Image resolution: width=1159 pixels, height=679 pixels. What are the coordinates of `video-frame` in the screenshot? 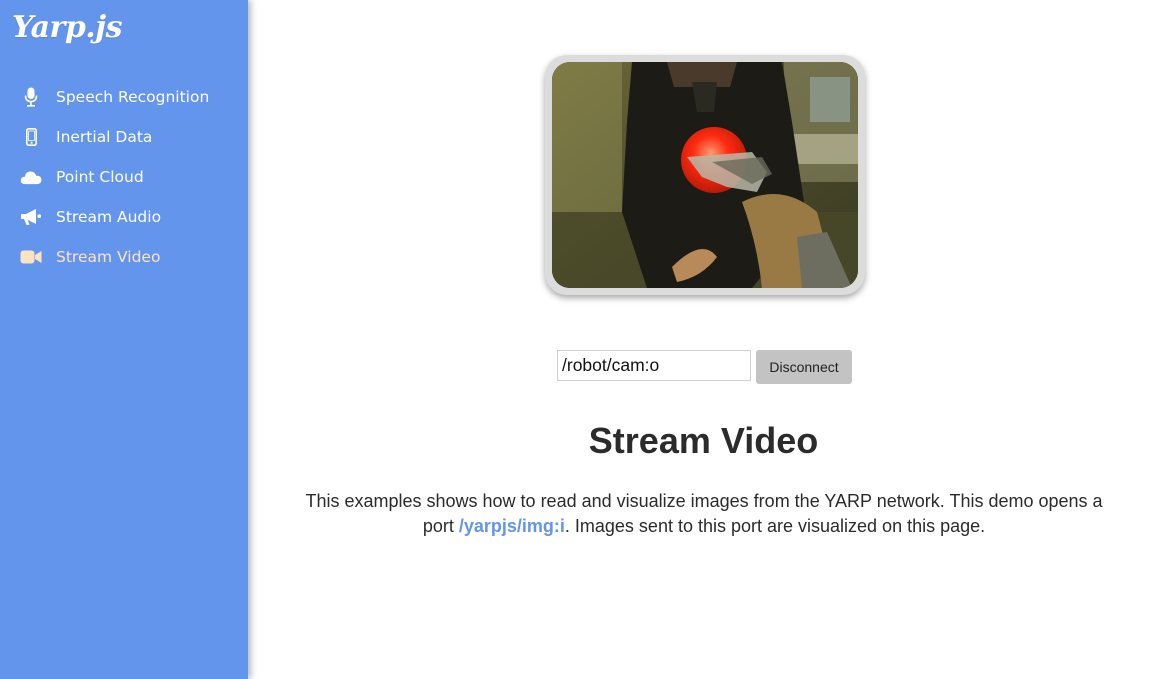 It's located at (705, 175).